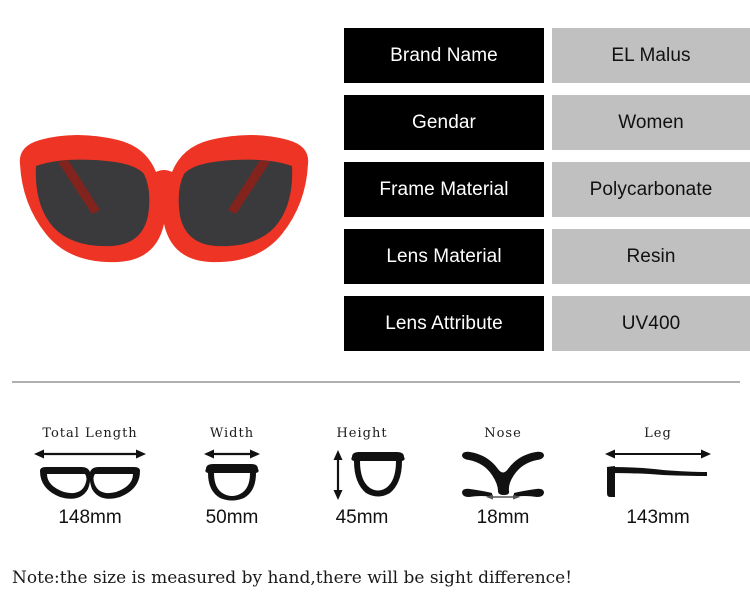  Describe the element at coordinates (232, 433) in the screenshot. I see `measurement-label: Width` at that location.